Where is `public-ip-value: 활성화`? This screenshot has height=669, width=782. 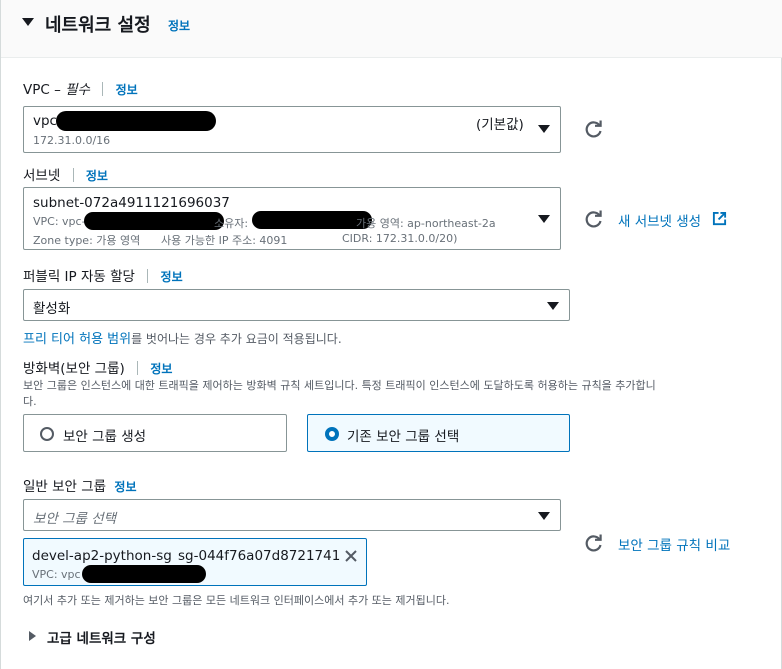 public-ip-value: 활성화 is located at coordinates (52, 309).